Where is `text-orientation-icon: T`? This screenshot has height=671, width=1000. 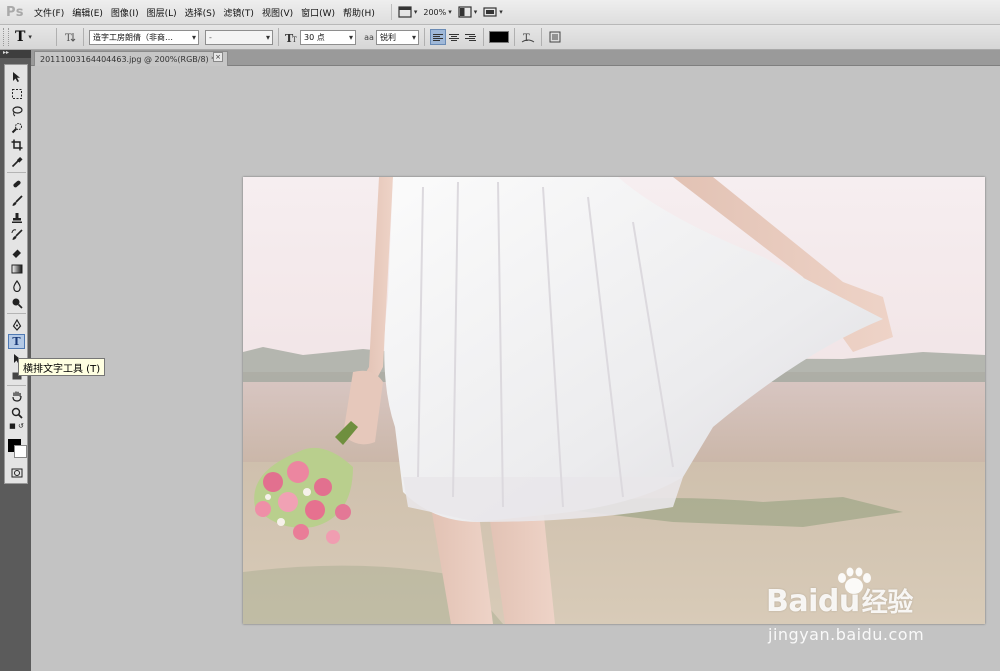 text-orientation-icon: T is located at coordinates (70, 37).